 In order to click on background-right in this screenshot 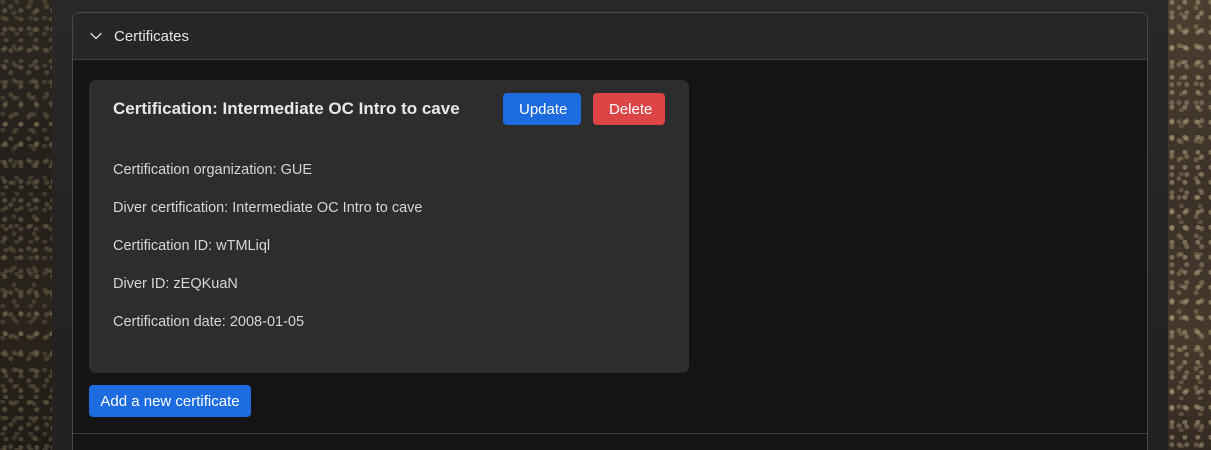, I will do `click(1189, 225)`.